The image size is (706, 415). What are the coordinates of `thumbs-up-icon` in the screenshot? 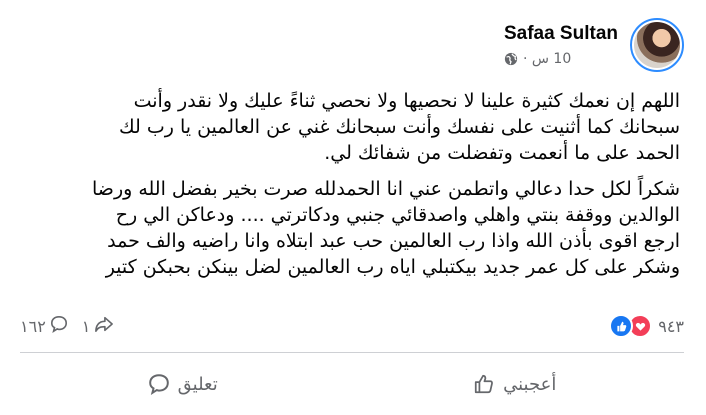 It's located at (484, 384).